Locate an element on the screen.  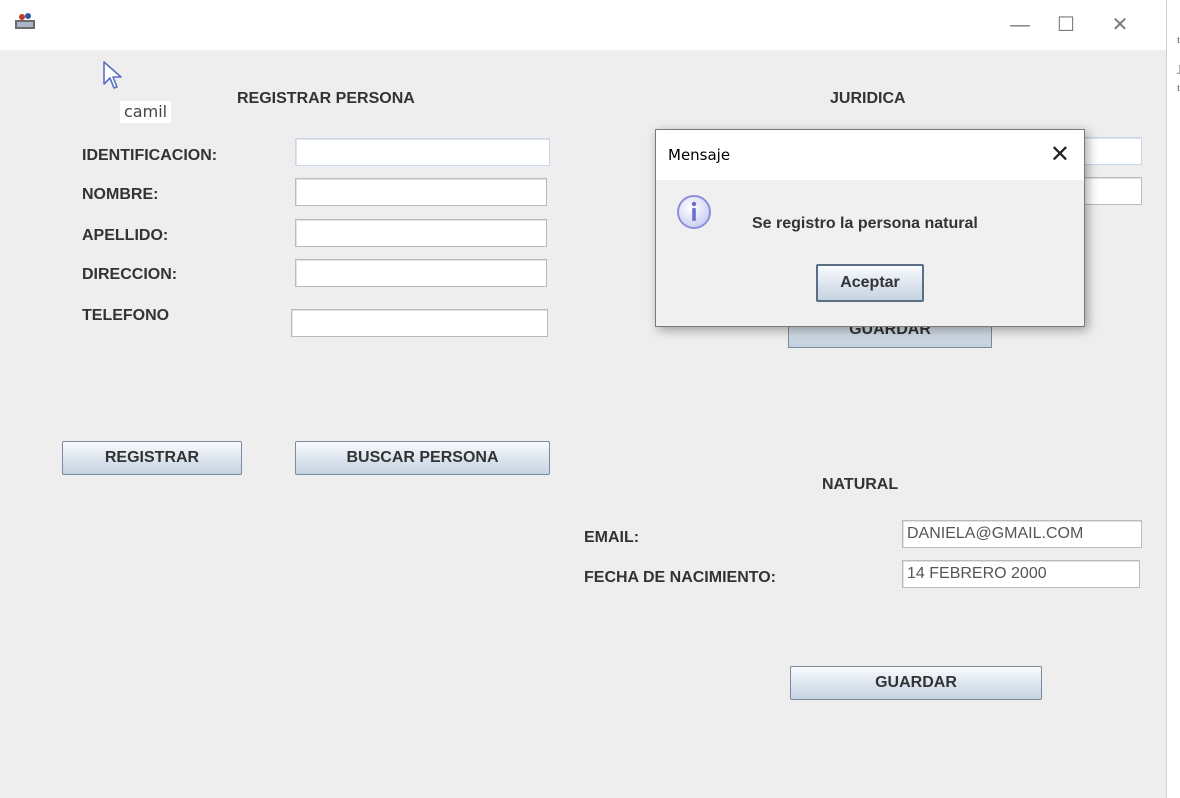
dialog-title-bar: Mensaje ✕ is located at coordinates (870, 155).